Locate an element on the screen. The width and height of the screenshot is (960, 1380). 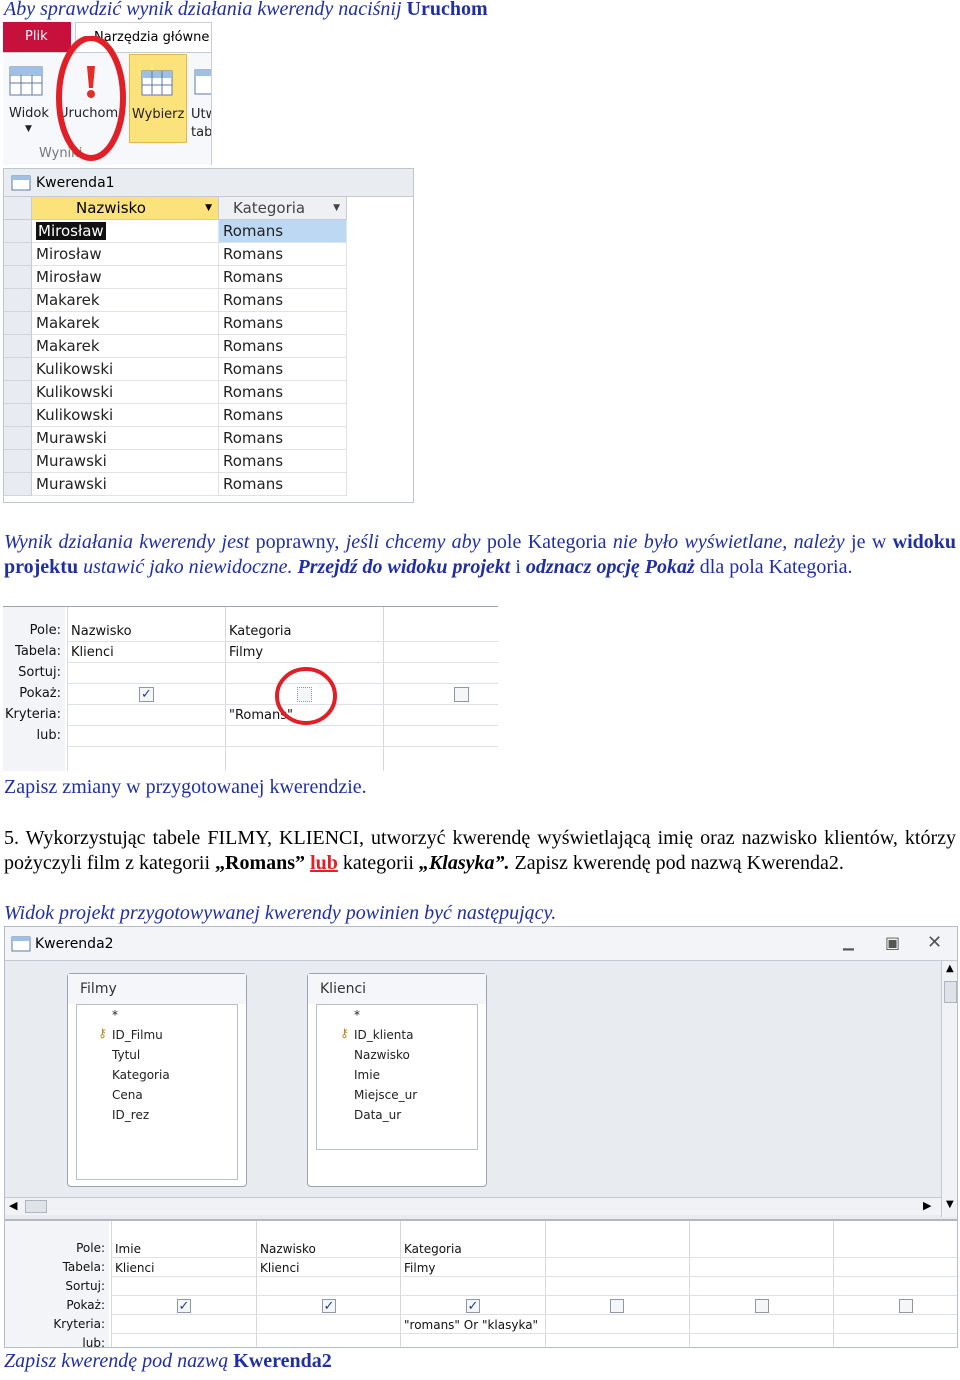
criteria-cell: "romans" Or "klasyka" is located at coordinates (471, 1325).